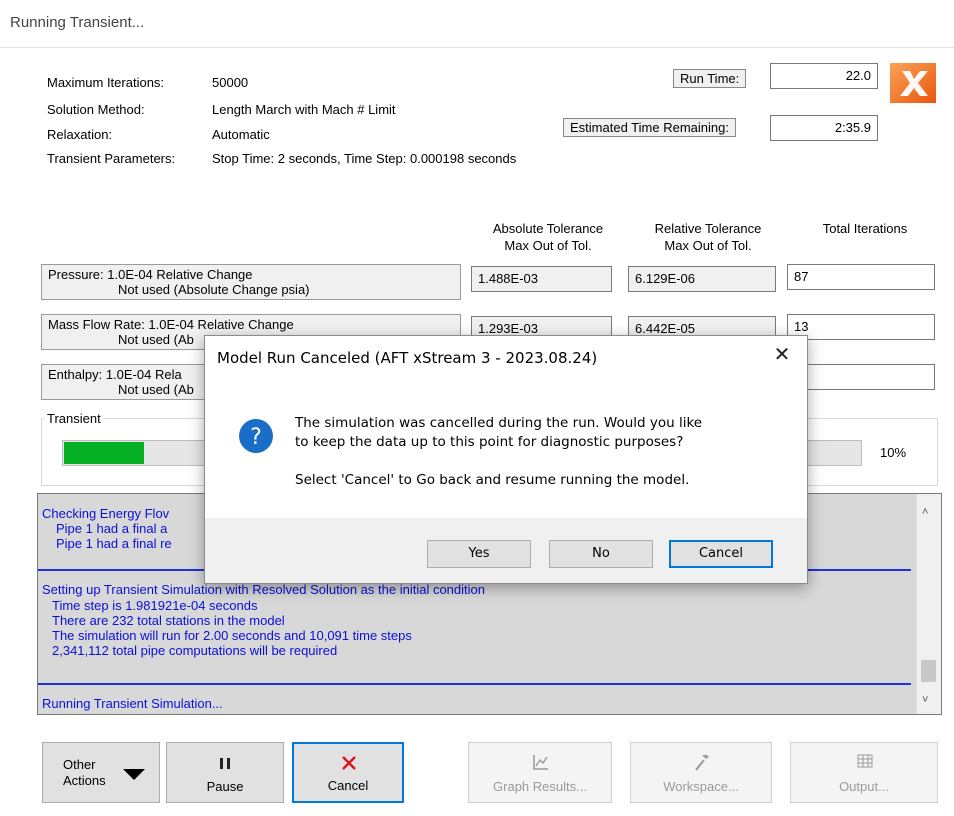  Describe the element at coordinates (349, 763) in the screenshot. I see `red-x-icon` at that location.